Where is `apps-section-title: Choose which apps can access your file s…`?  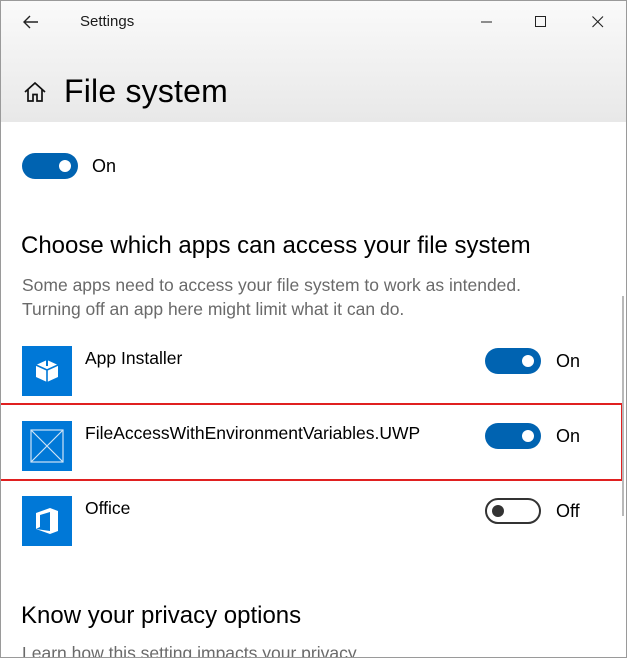 apps-section-title: Choose which apps can access your file s… is located at coordinates (276, 245).